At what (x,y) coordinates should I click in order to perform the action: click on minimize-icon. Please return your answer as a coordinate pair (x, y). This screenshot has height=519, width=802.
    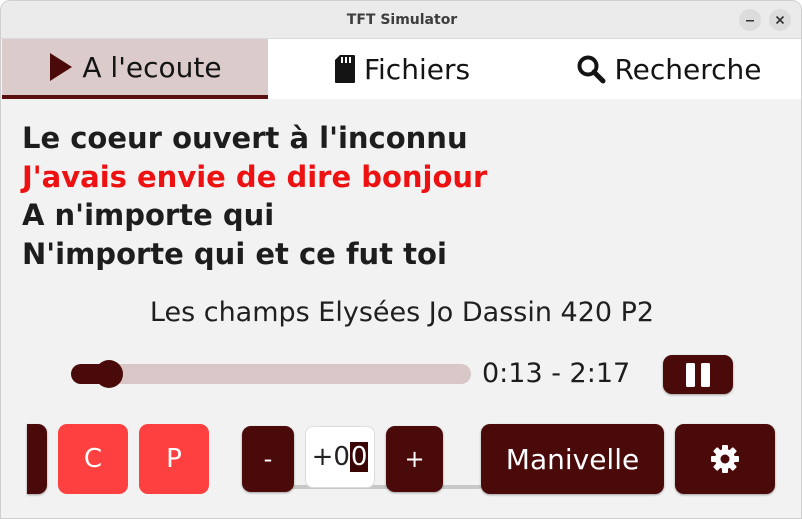
    Looking at the image, I should click on (750, 21).